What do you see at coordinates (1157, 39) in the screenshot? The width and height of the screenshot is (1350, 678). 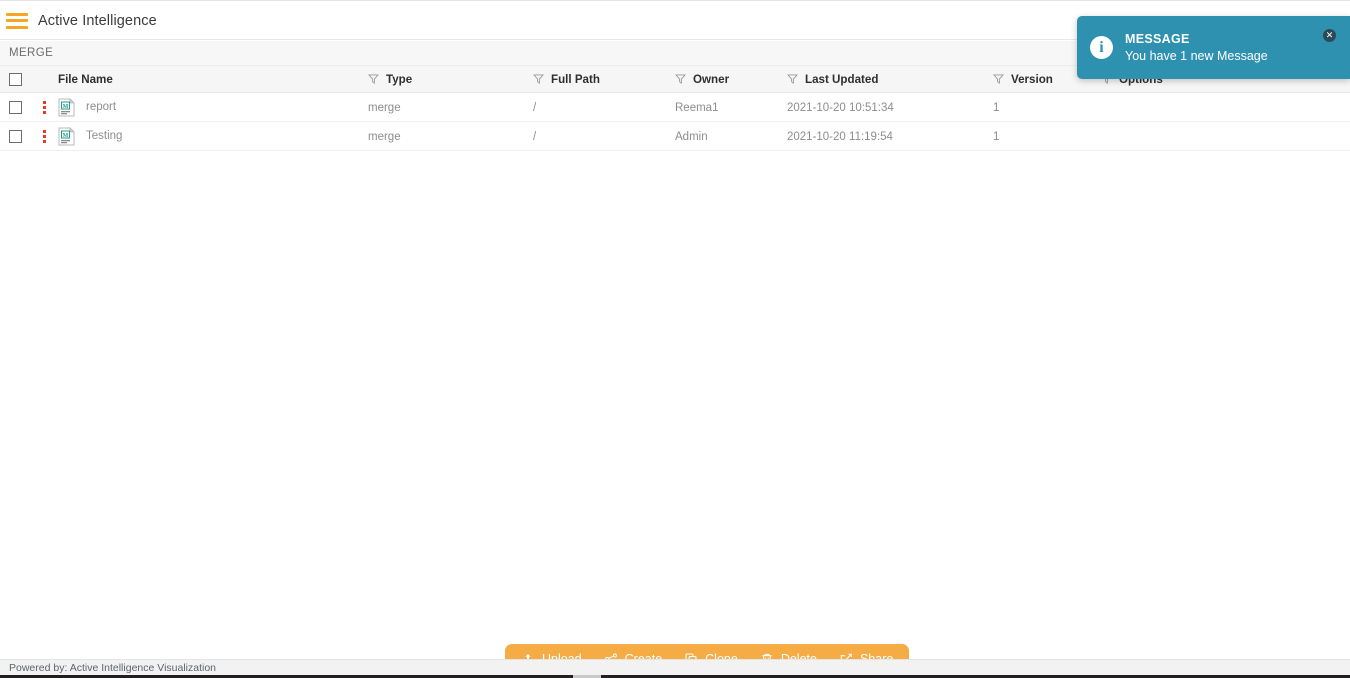 I see `toast-title: MESSAGE` at bounding box center [1157, 39].